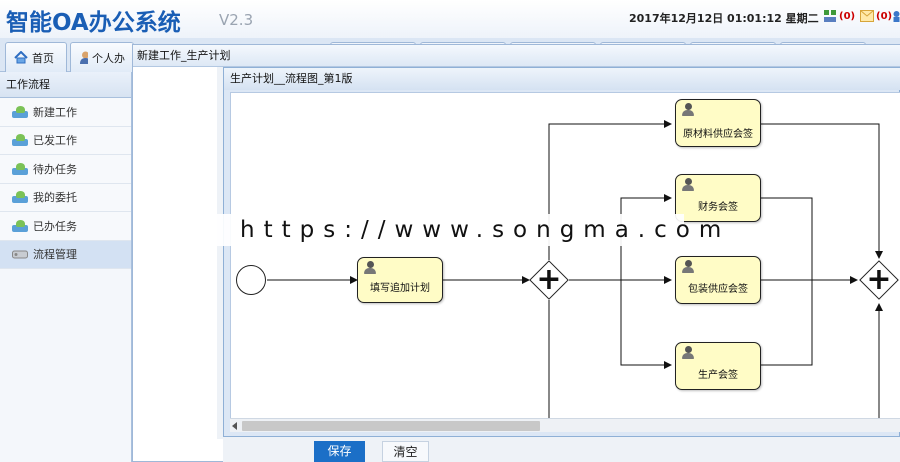 The width and height of the screenshot is (900, 462). I want to click on flowchart-window-title: 生产计划__流程图_第1版, so click(562, 79).